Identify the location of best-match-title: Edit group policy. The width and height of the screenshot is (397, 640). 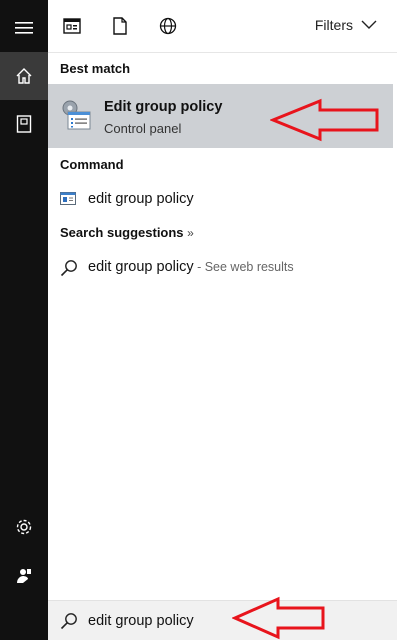
(163, 107).